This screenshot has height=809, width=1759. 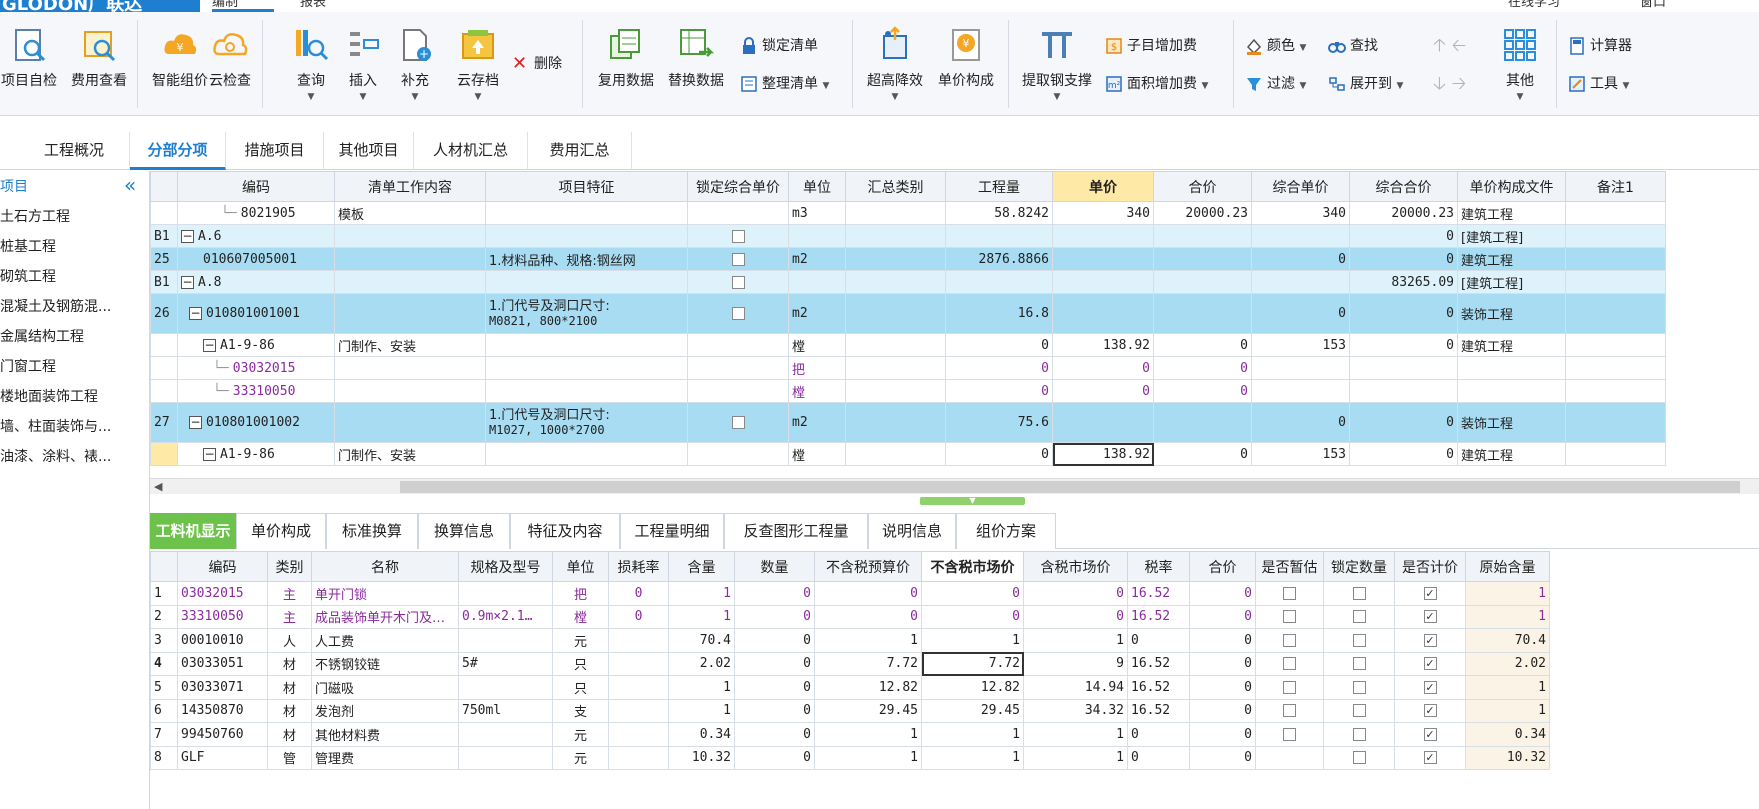 I want to click on tax-market-price-cell: 34.32, so click(x=1075, y=710).